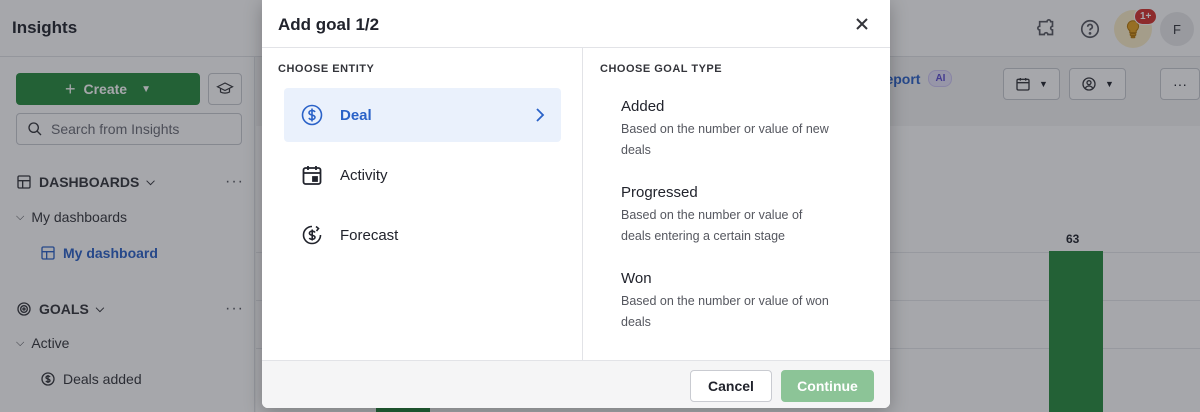 This screenshot has width=1200, height=412. Describe the element at coordinates (312, 235) in the screenshot. I see `forecast-icon` at that location.